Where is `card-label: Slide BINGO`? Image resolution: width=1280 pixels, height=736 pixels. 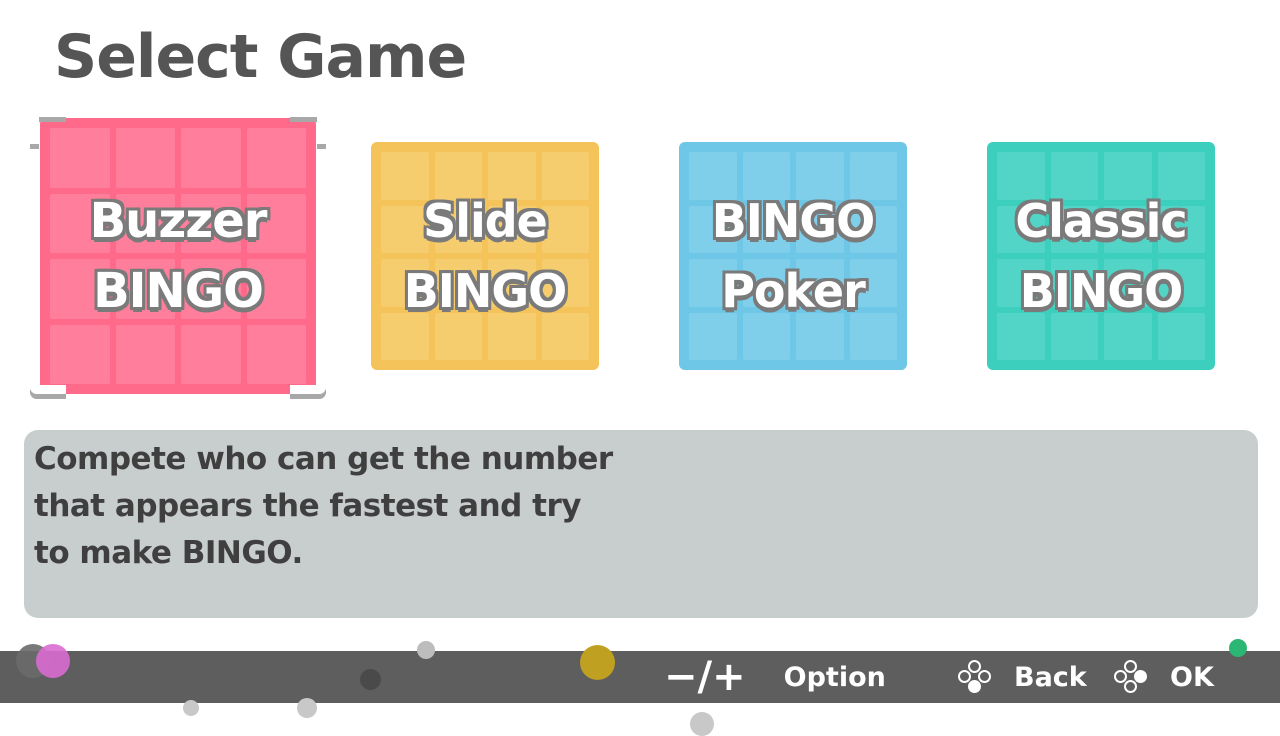 card-label: Slide BINGO is located at coordinates (485, 256).